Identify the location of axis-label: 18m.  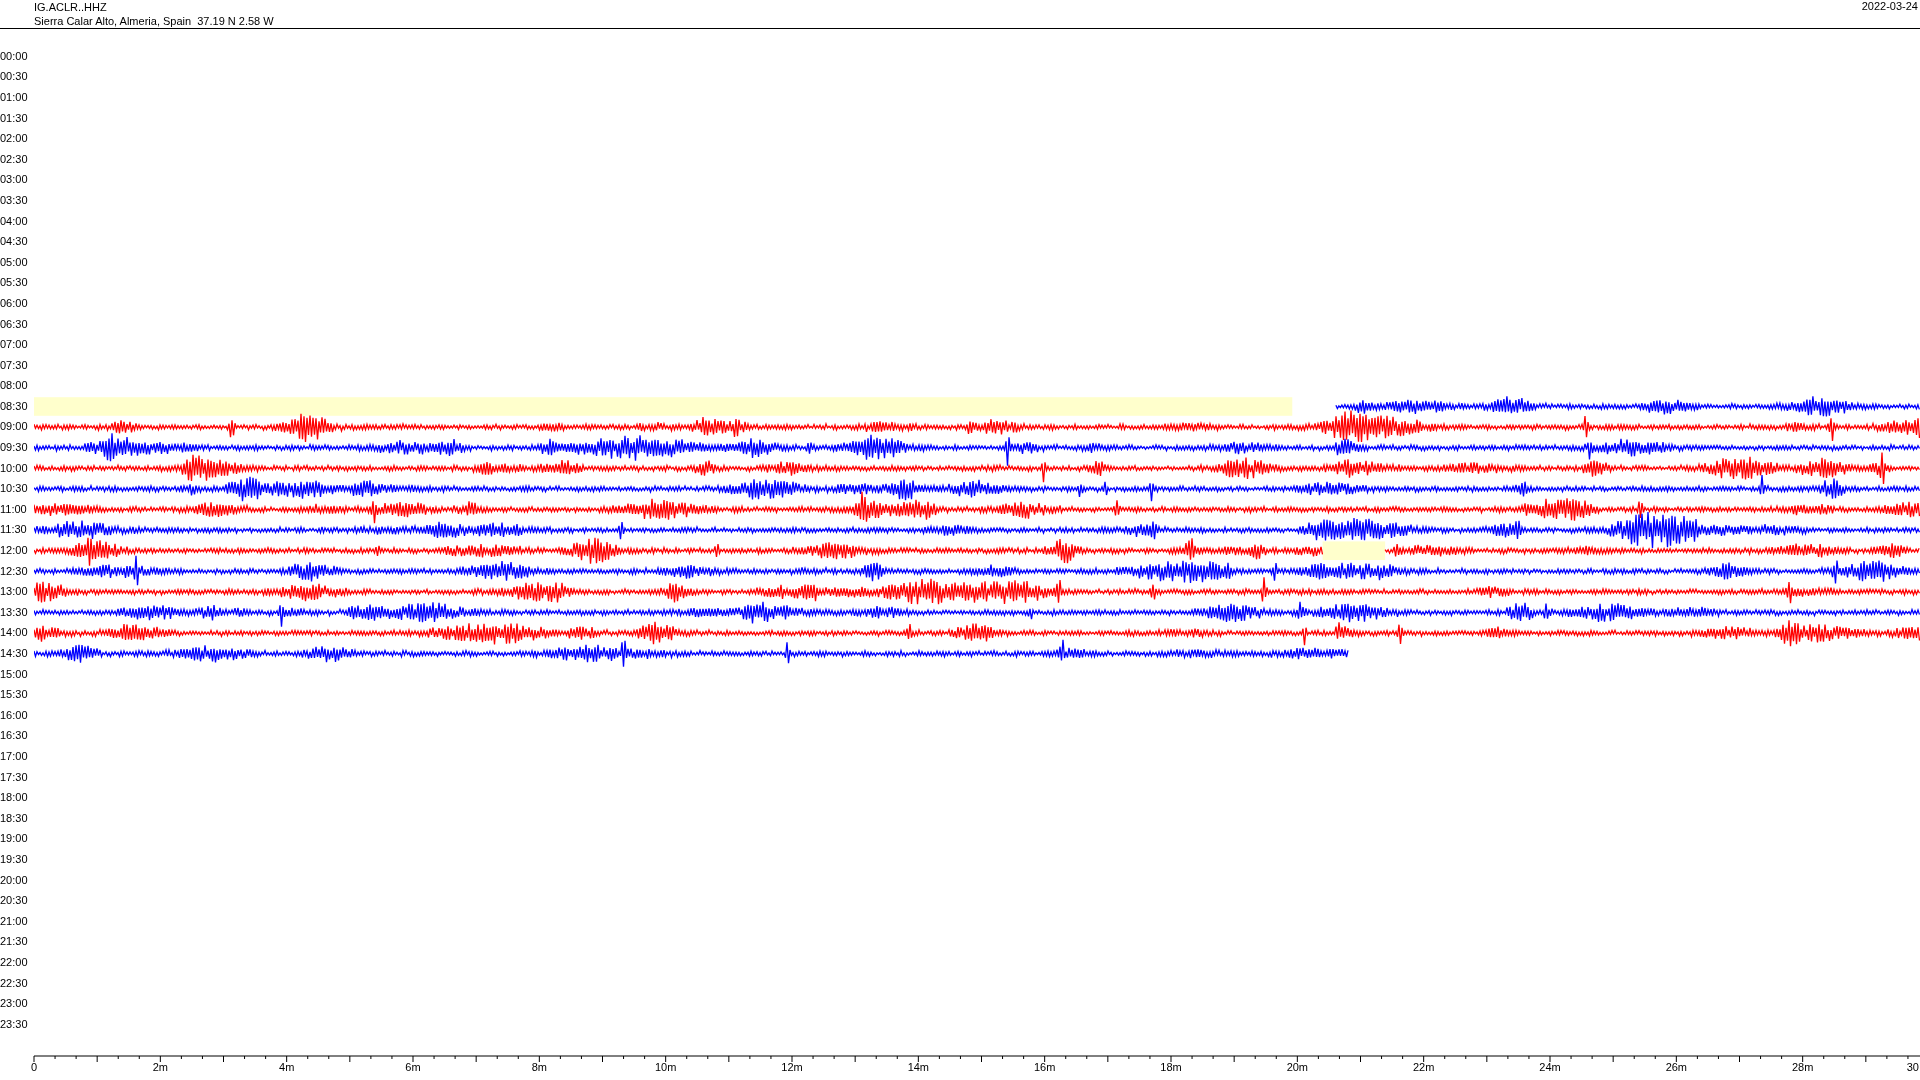
(1171, 1066).